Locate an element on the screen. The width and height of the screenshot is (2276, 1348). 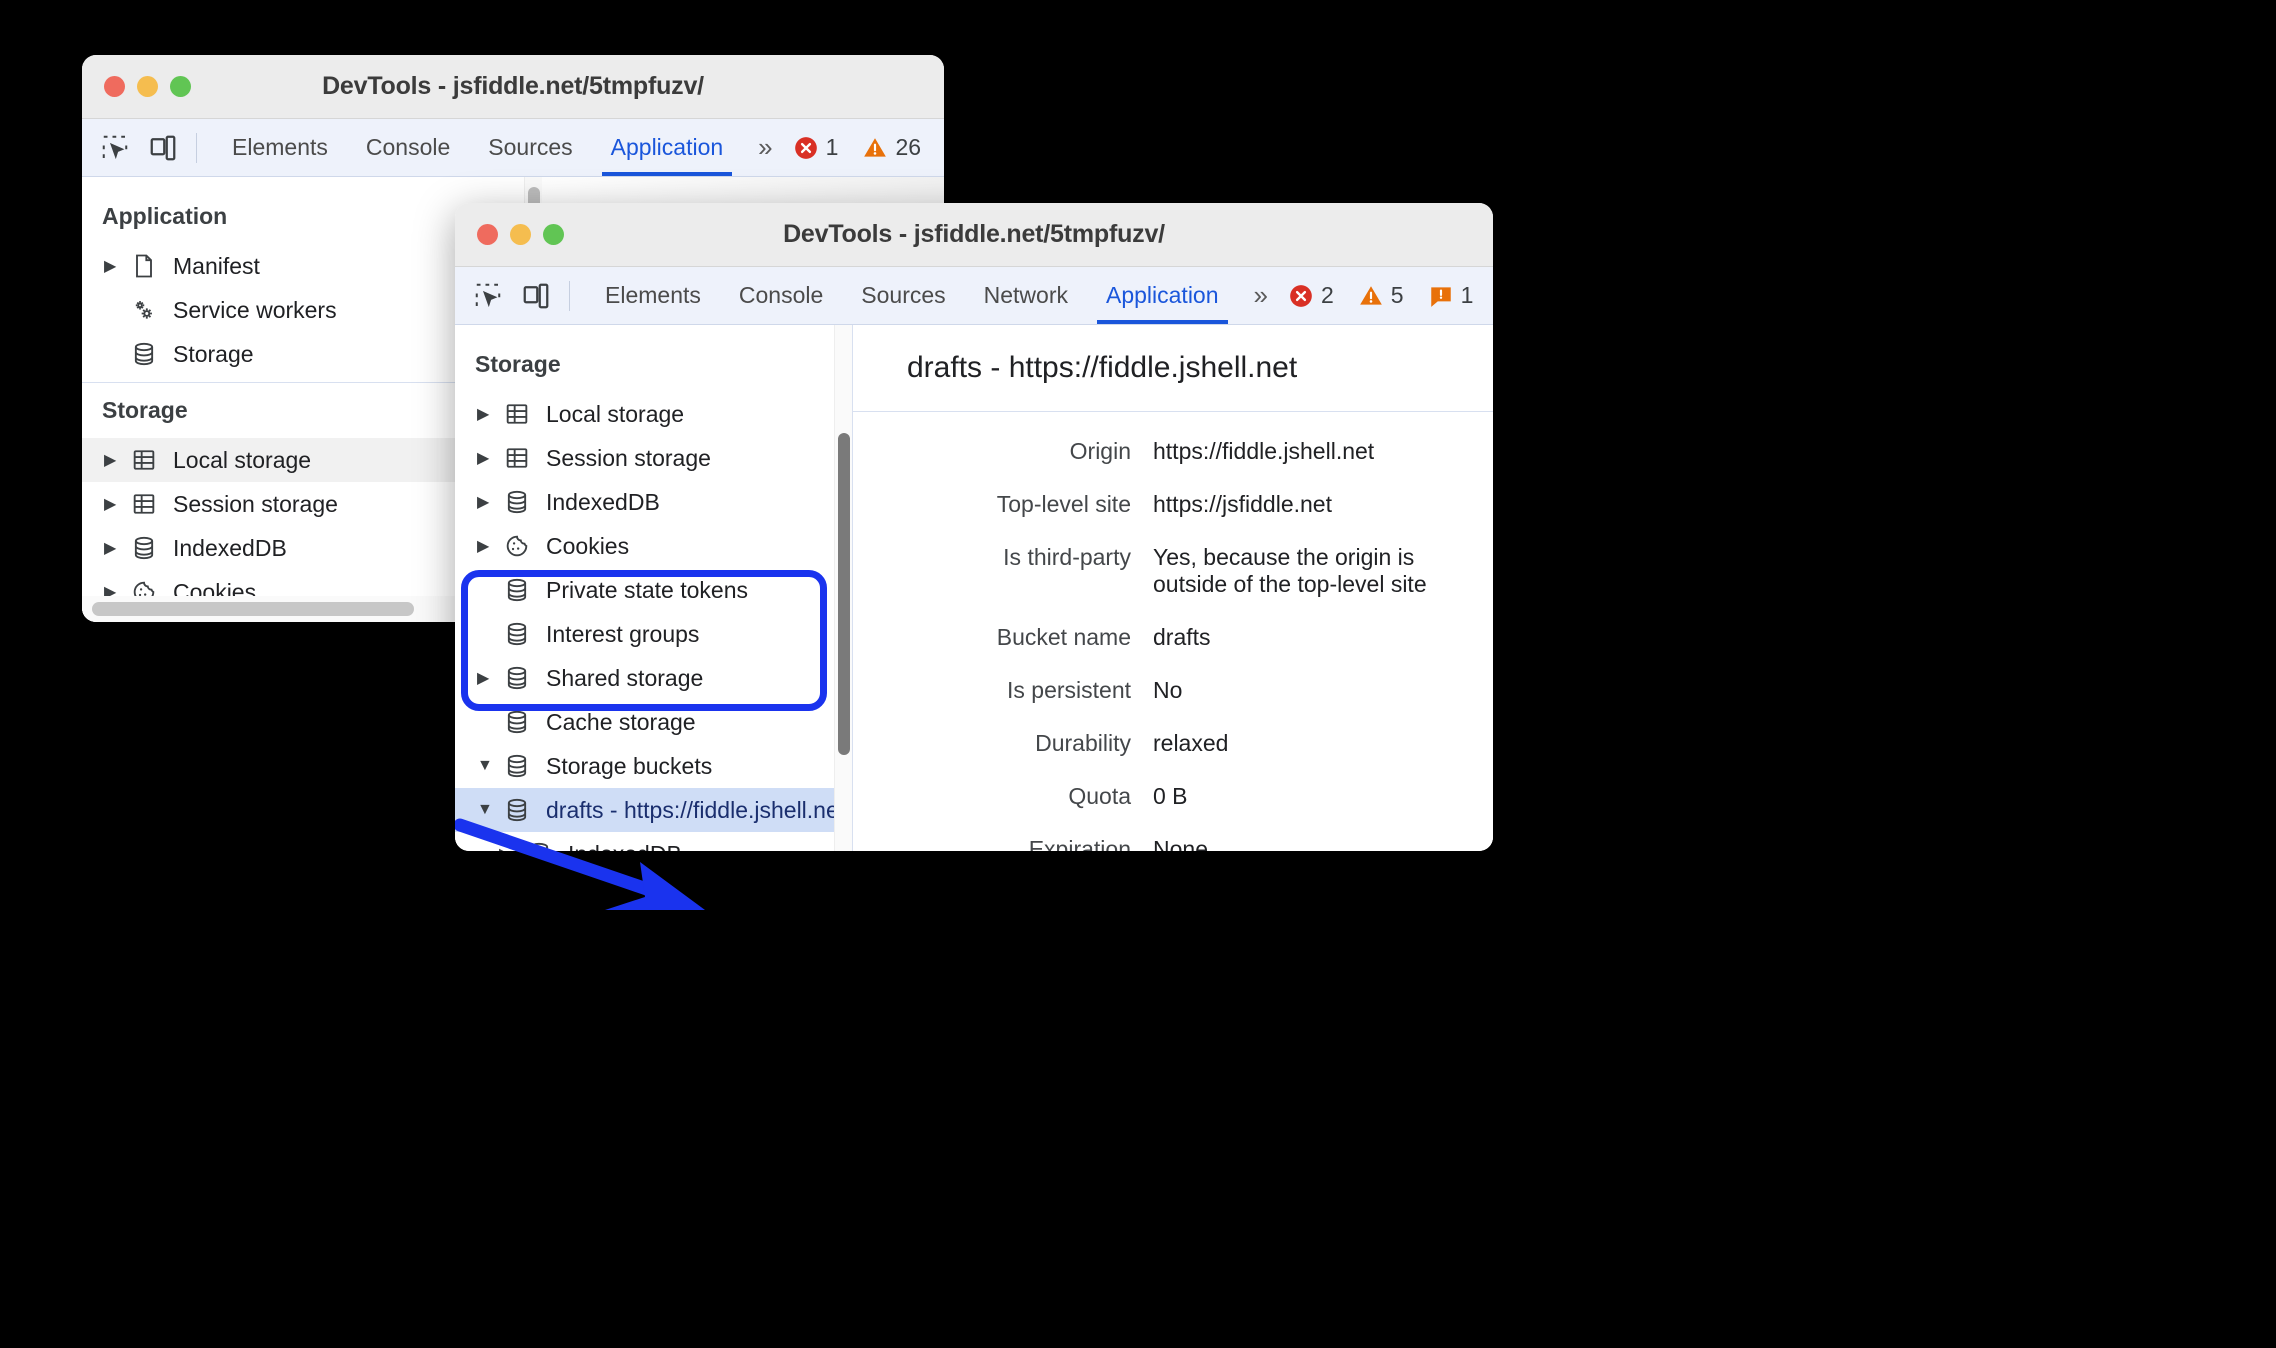
toolbar-divider is located at coordinates (196, 147).